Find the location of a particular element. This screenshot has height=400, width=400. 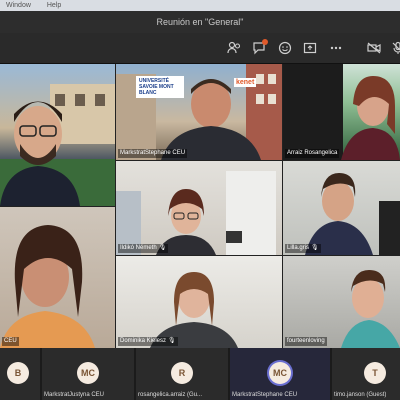

video-tile is located at coordinates (57, 135).